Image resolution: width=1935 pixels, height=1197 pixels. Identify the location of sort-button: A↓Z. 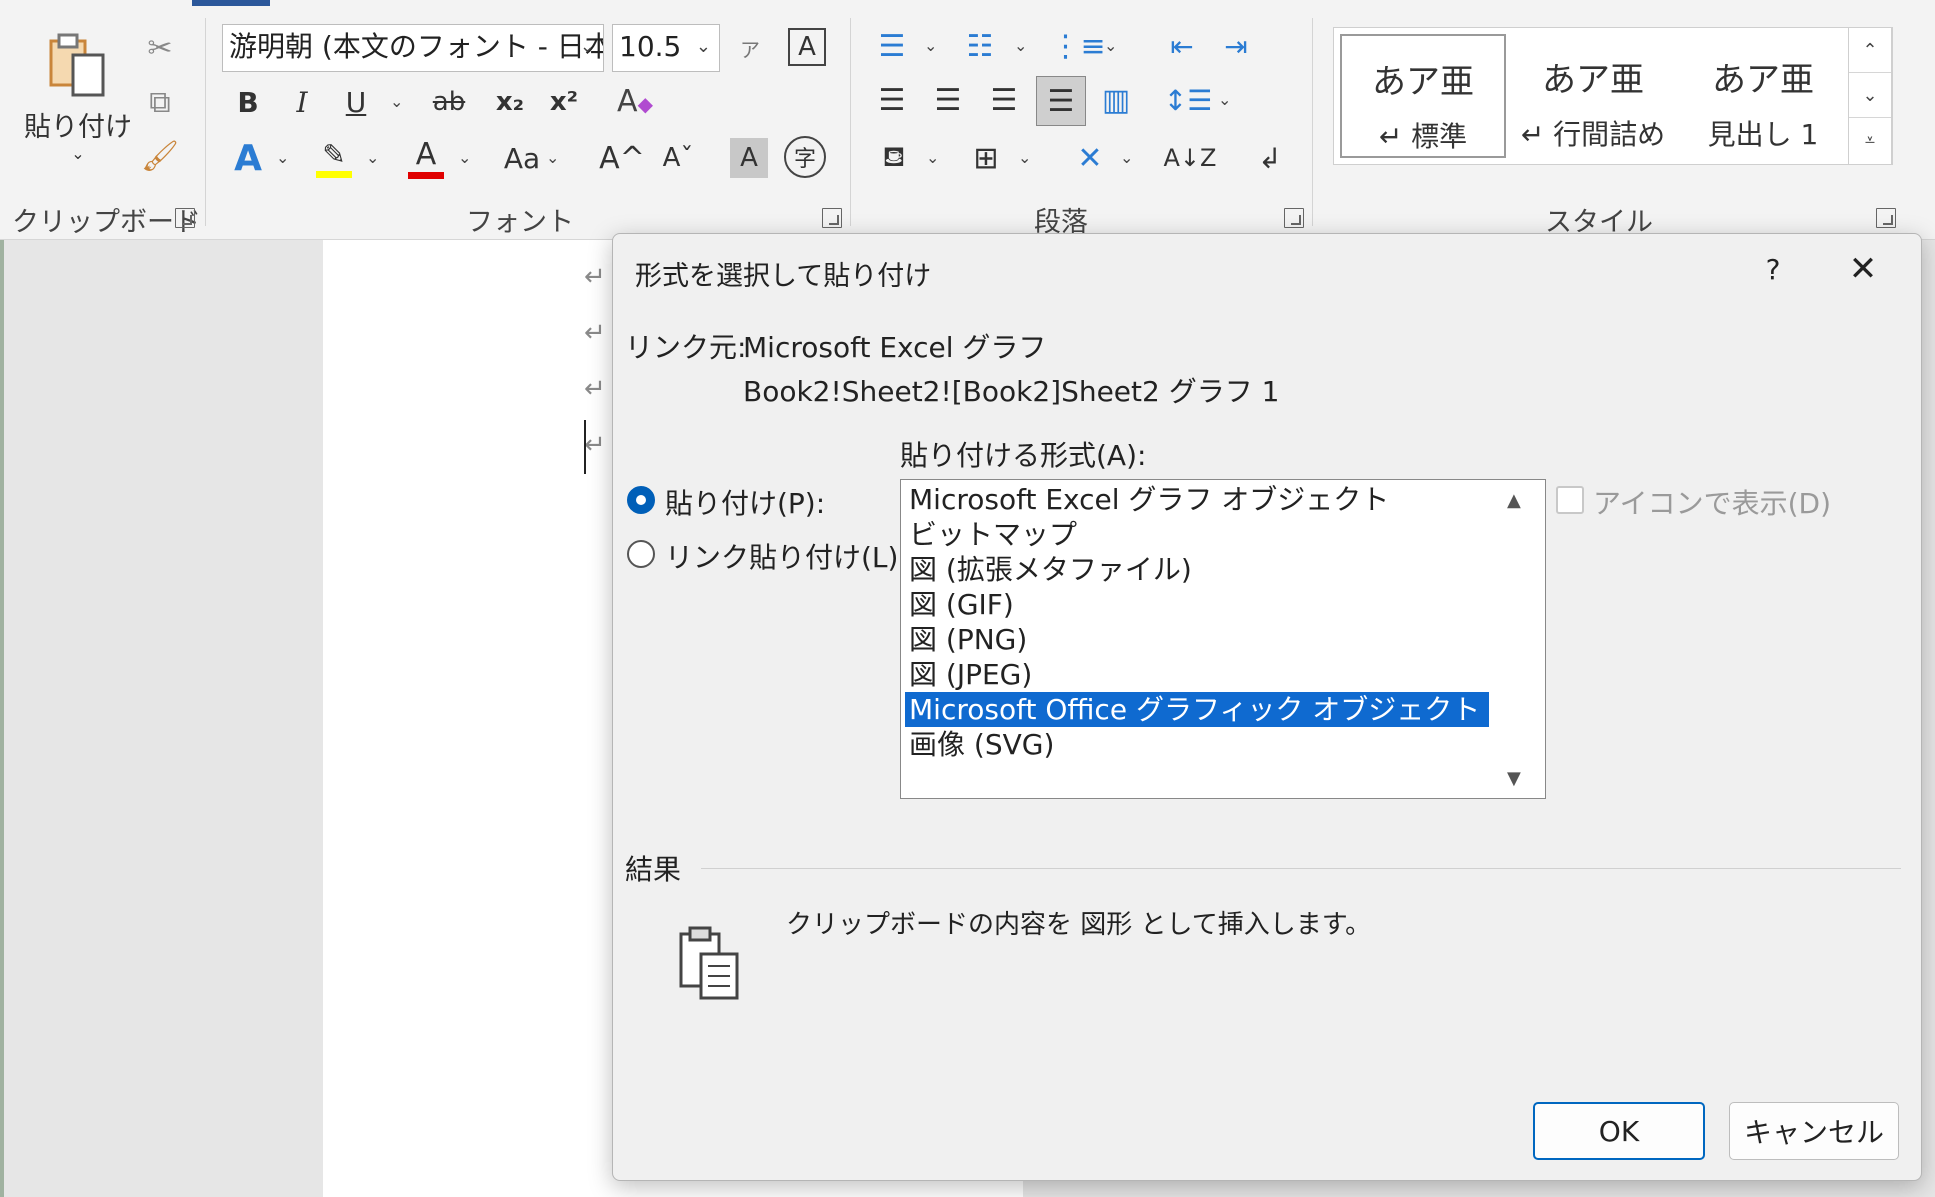
(1190, 158).